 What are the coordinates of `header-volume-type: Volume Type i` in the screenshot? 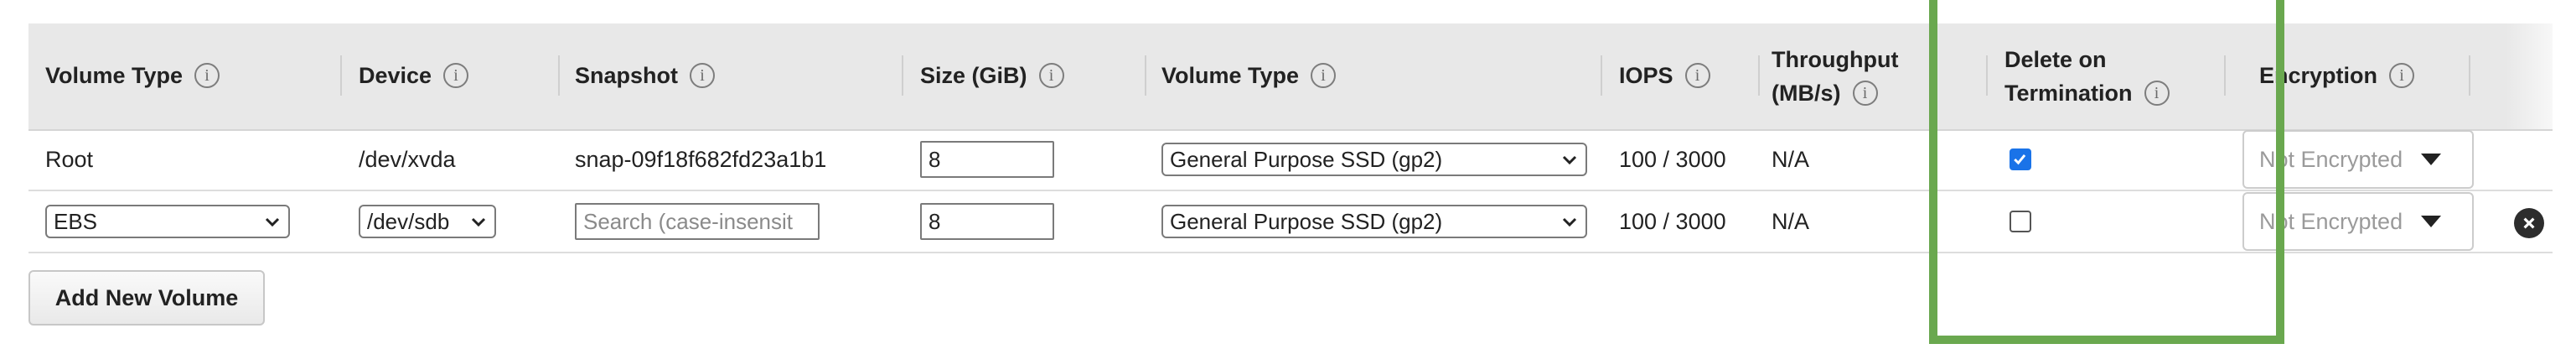 It's located at (132, 75).